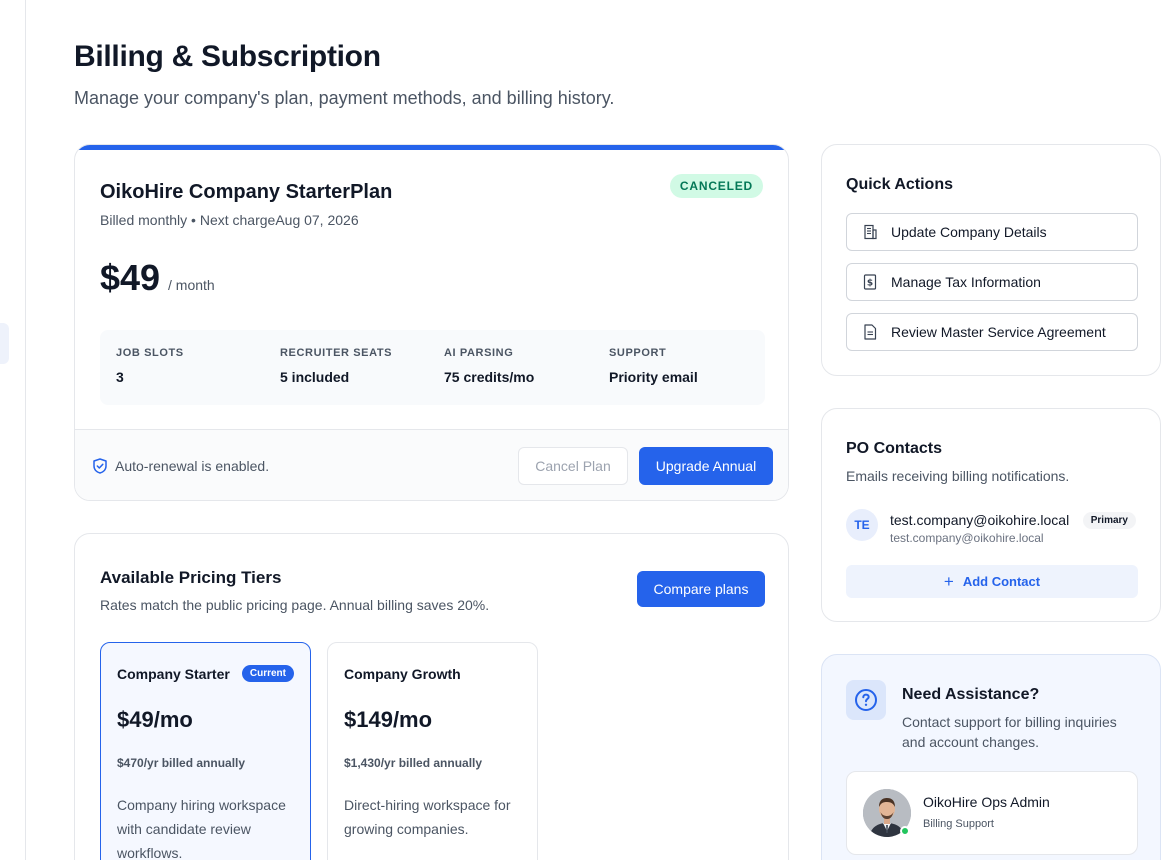 This screenshot has height=860, width=1170. What do you see at coordinates (966, 282) in the screenshot?
I see `quick-action-label: Manage Tax Information` at bounding box center [966, 282].